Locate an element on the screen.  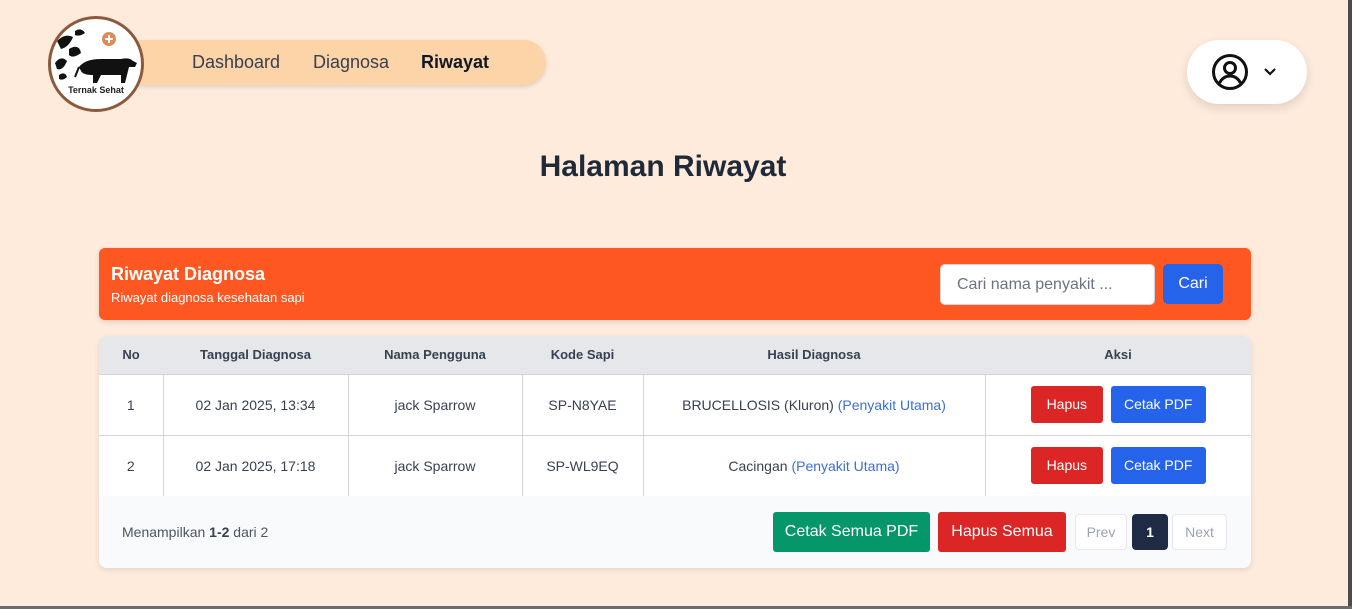
cell-code: SP-N8YAE is located at coordinates (582, 404).